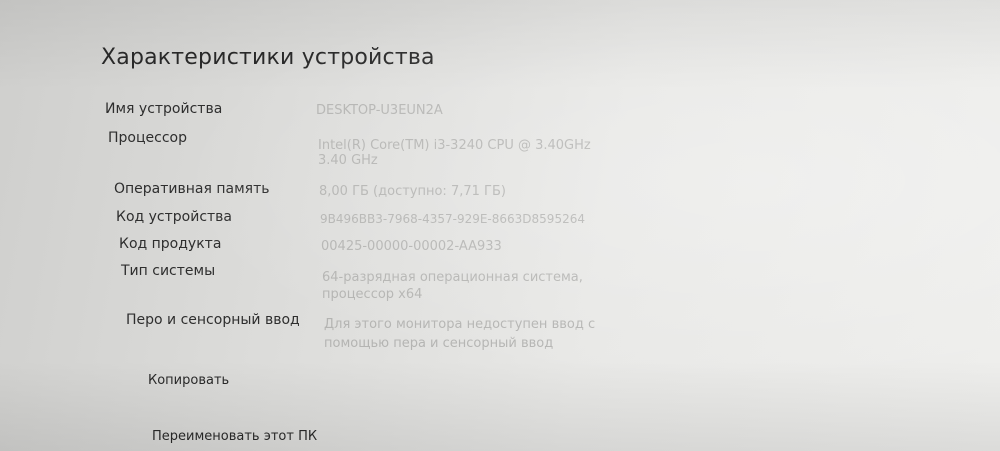  I want to click on spec-value-ram: 8,00 ГБ (доступно: 7,71 ГБ), so click(412, 191).